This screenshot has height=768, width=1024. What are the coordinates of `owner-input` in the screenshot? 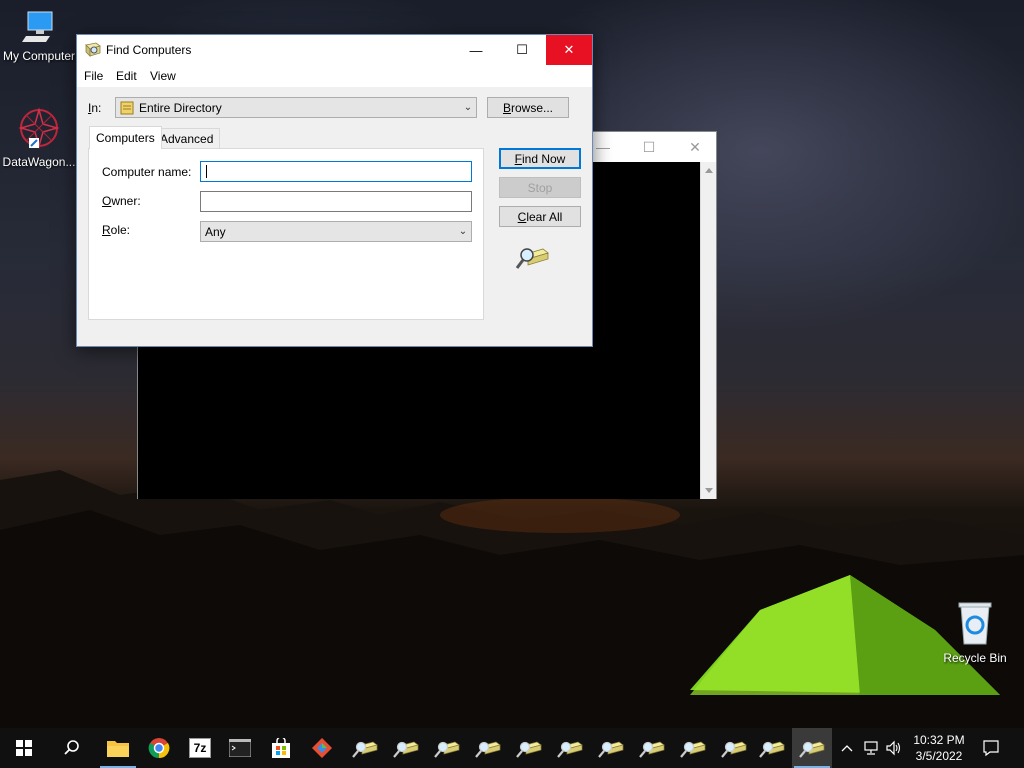 It's located at (336, 201).